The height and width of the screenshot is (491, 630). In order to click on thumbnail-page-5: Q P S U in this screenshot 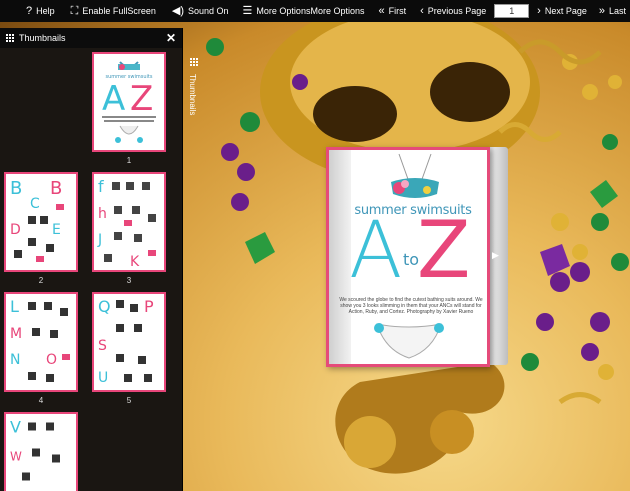, I will do `click(129, 342)`.